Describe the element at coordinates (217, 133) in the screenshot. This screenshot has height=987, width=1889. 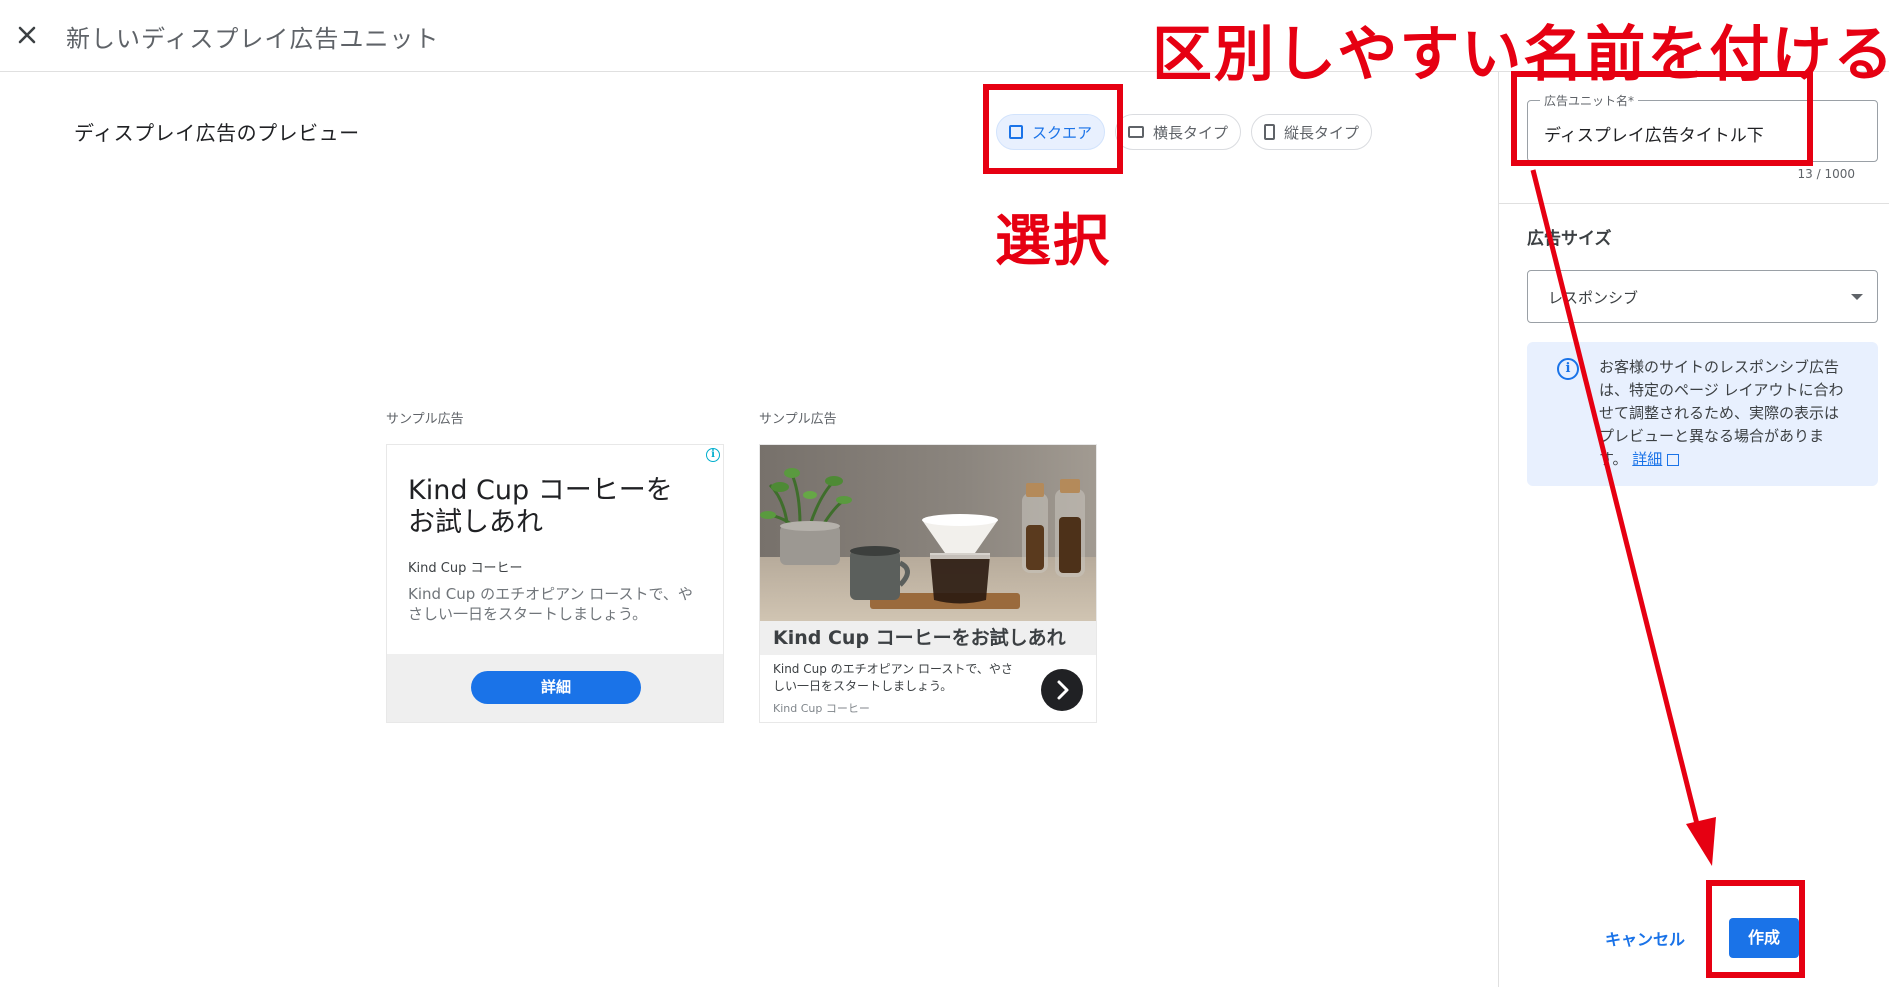
I see `preview-title: ディスプレイ広告のプレビュー` at that location.